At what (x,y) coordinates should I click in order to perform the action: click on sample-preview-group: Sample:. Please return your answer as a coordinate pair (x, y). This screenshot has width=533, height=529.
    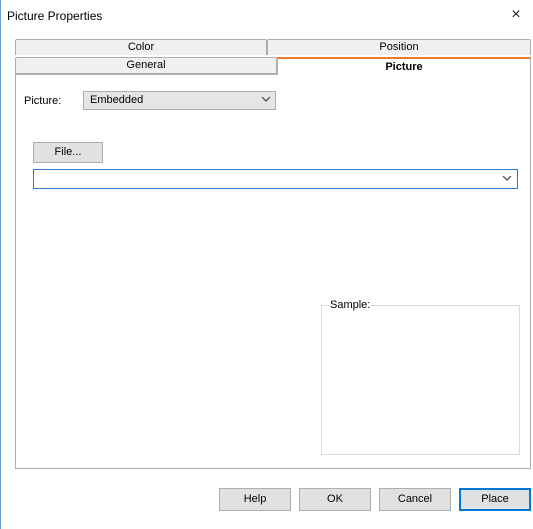
    Looking at the image, I should click on (420, 377).